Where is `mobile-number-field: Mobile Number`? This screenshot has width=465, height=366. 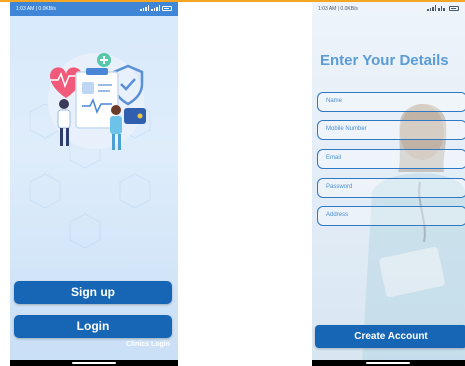 mobile-number-field: Mobile Number is located at coordinates (391, 130).